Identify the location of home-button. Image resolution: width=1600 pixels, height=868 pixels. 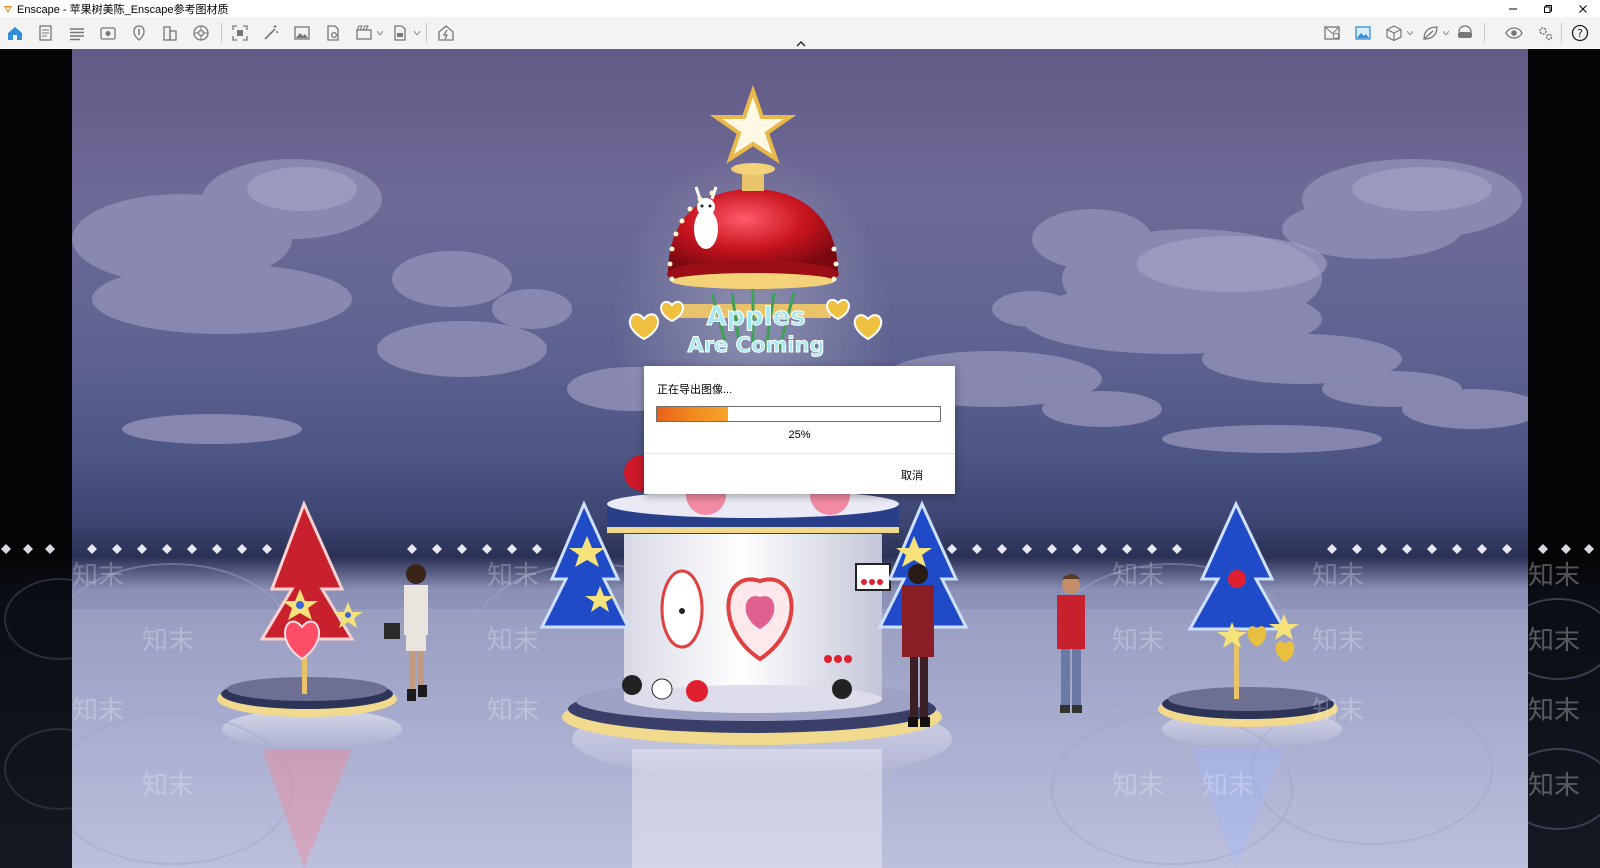
(15, 33).